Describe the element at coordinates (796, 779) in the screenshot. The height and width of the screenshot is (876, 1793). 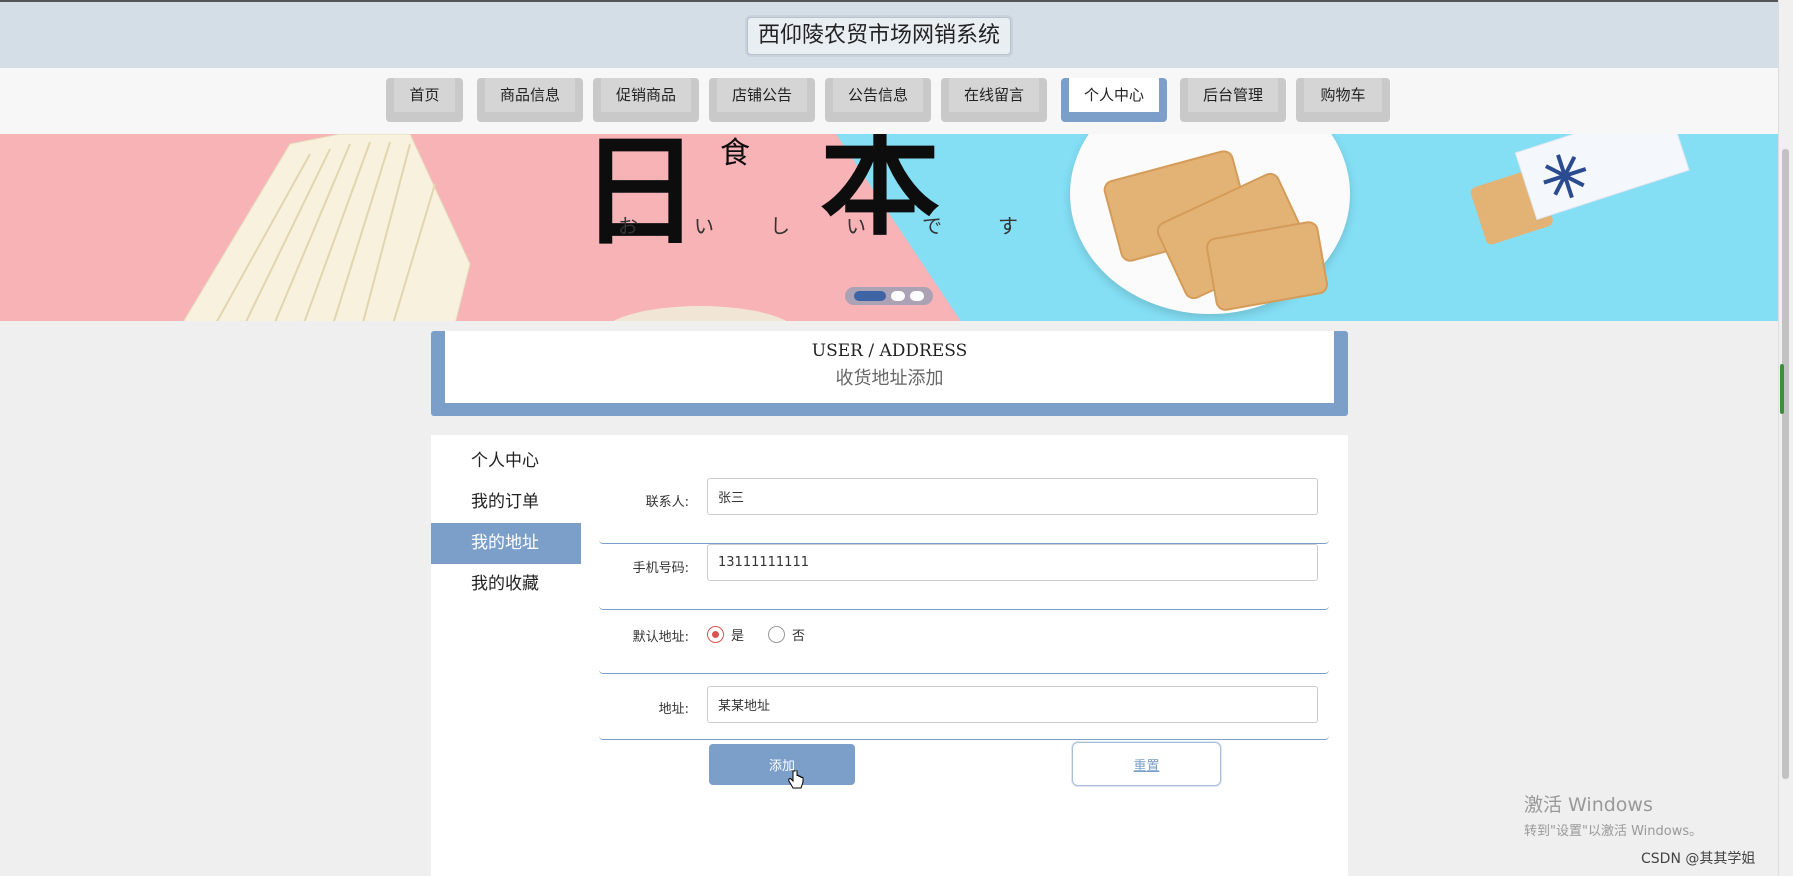
I see `hand-cursor-icon` at that location.